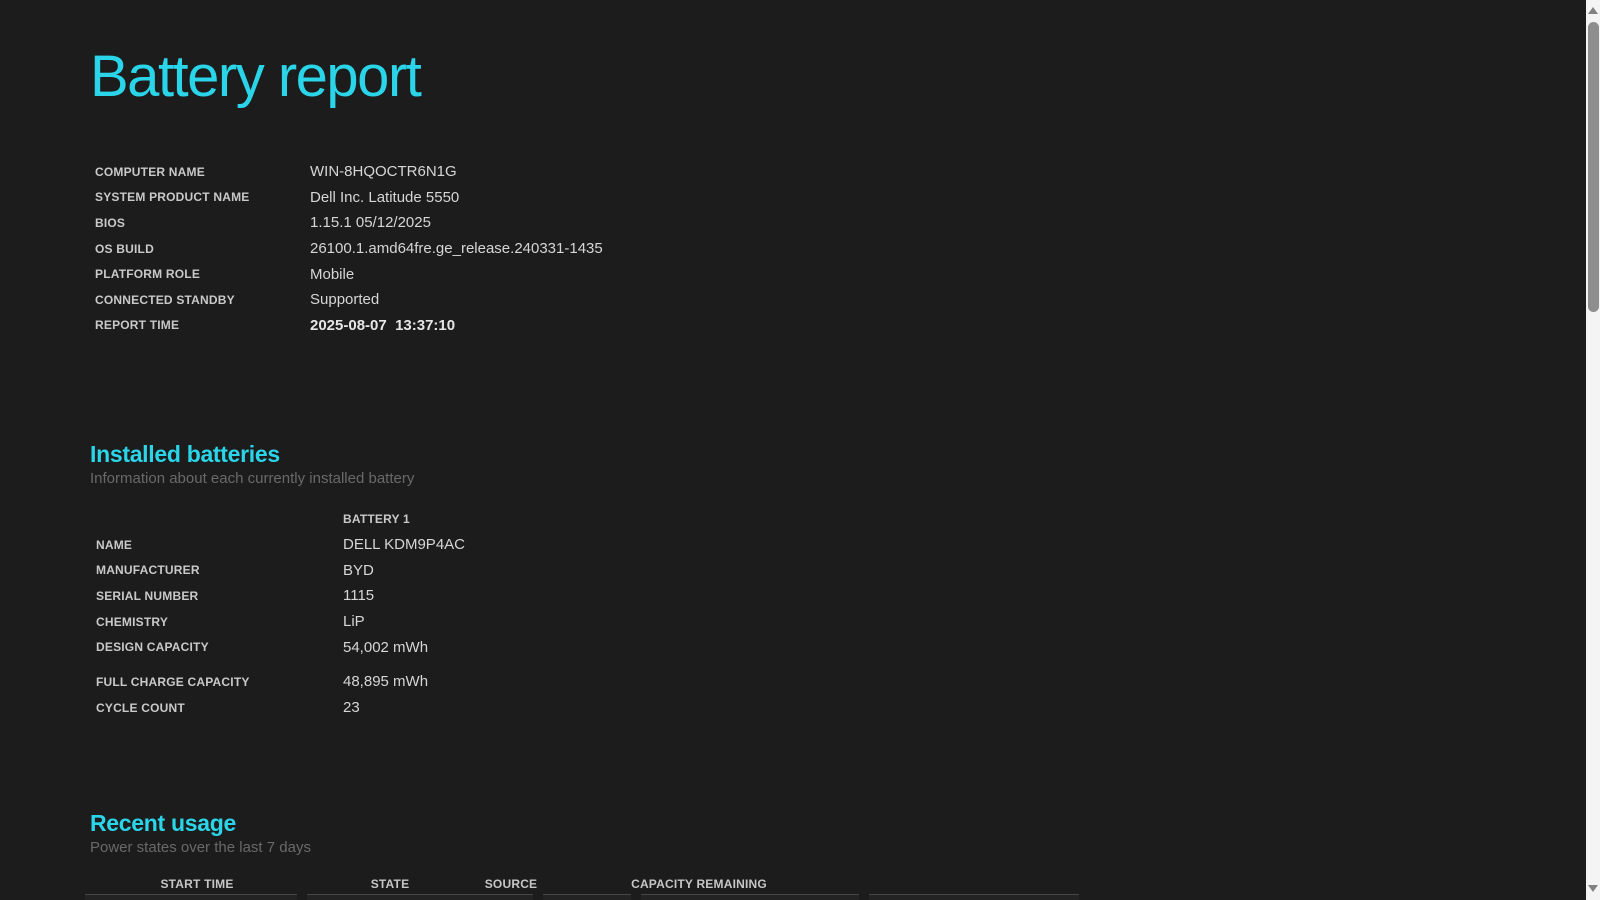 The height and width of the screenshot is (900, 1600). I want to click on info-value: 26100.1.amd64fre.ge_release.240331-1435, so click(456, 249).